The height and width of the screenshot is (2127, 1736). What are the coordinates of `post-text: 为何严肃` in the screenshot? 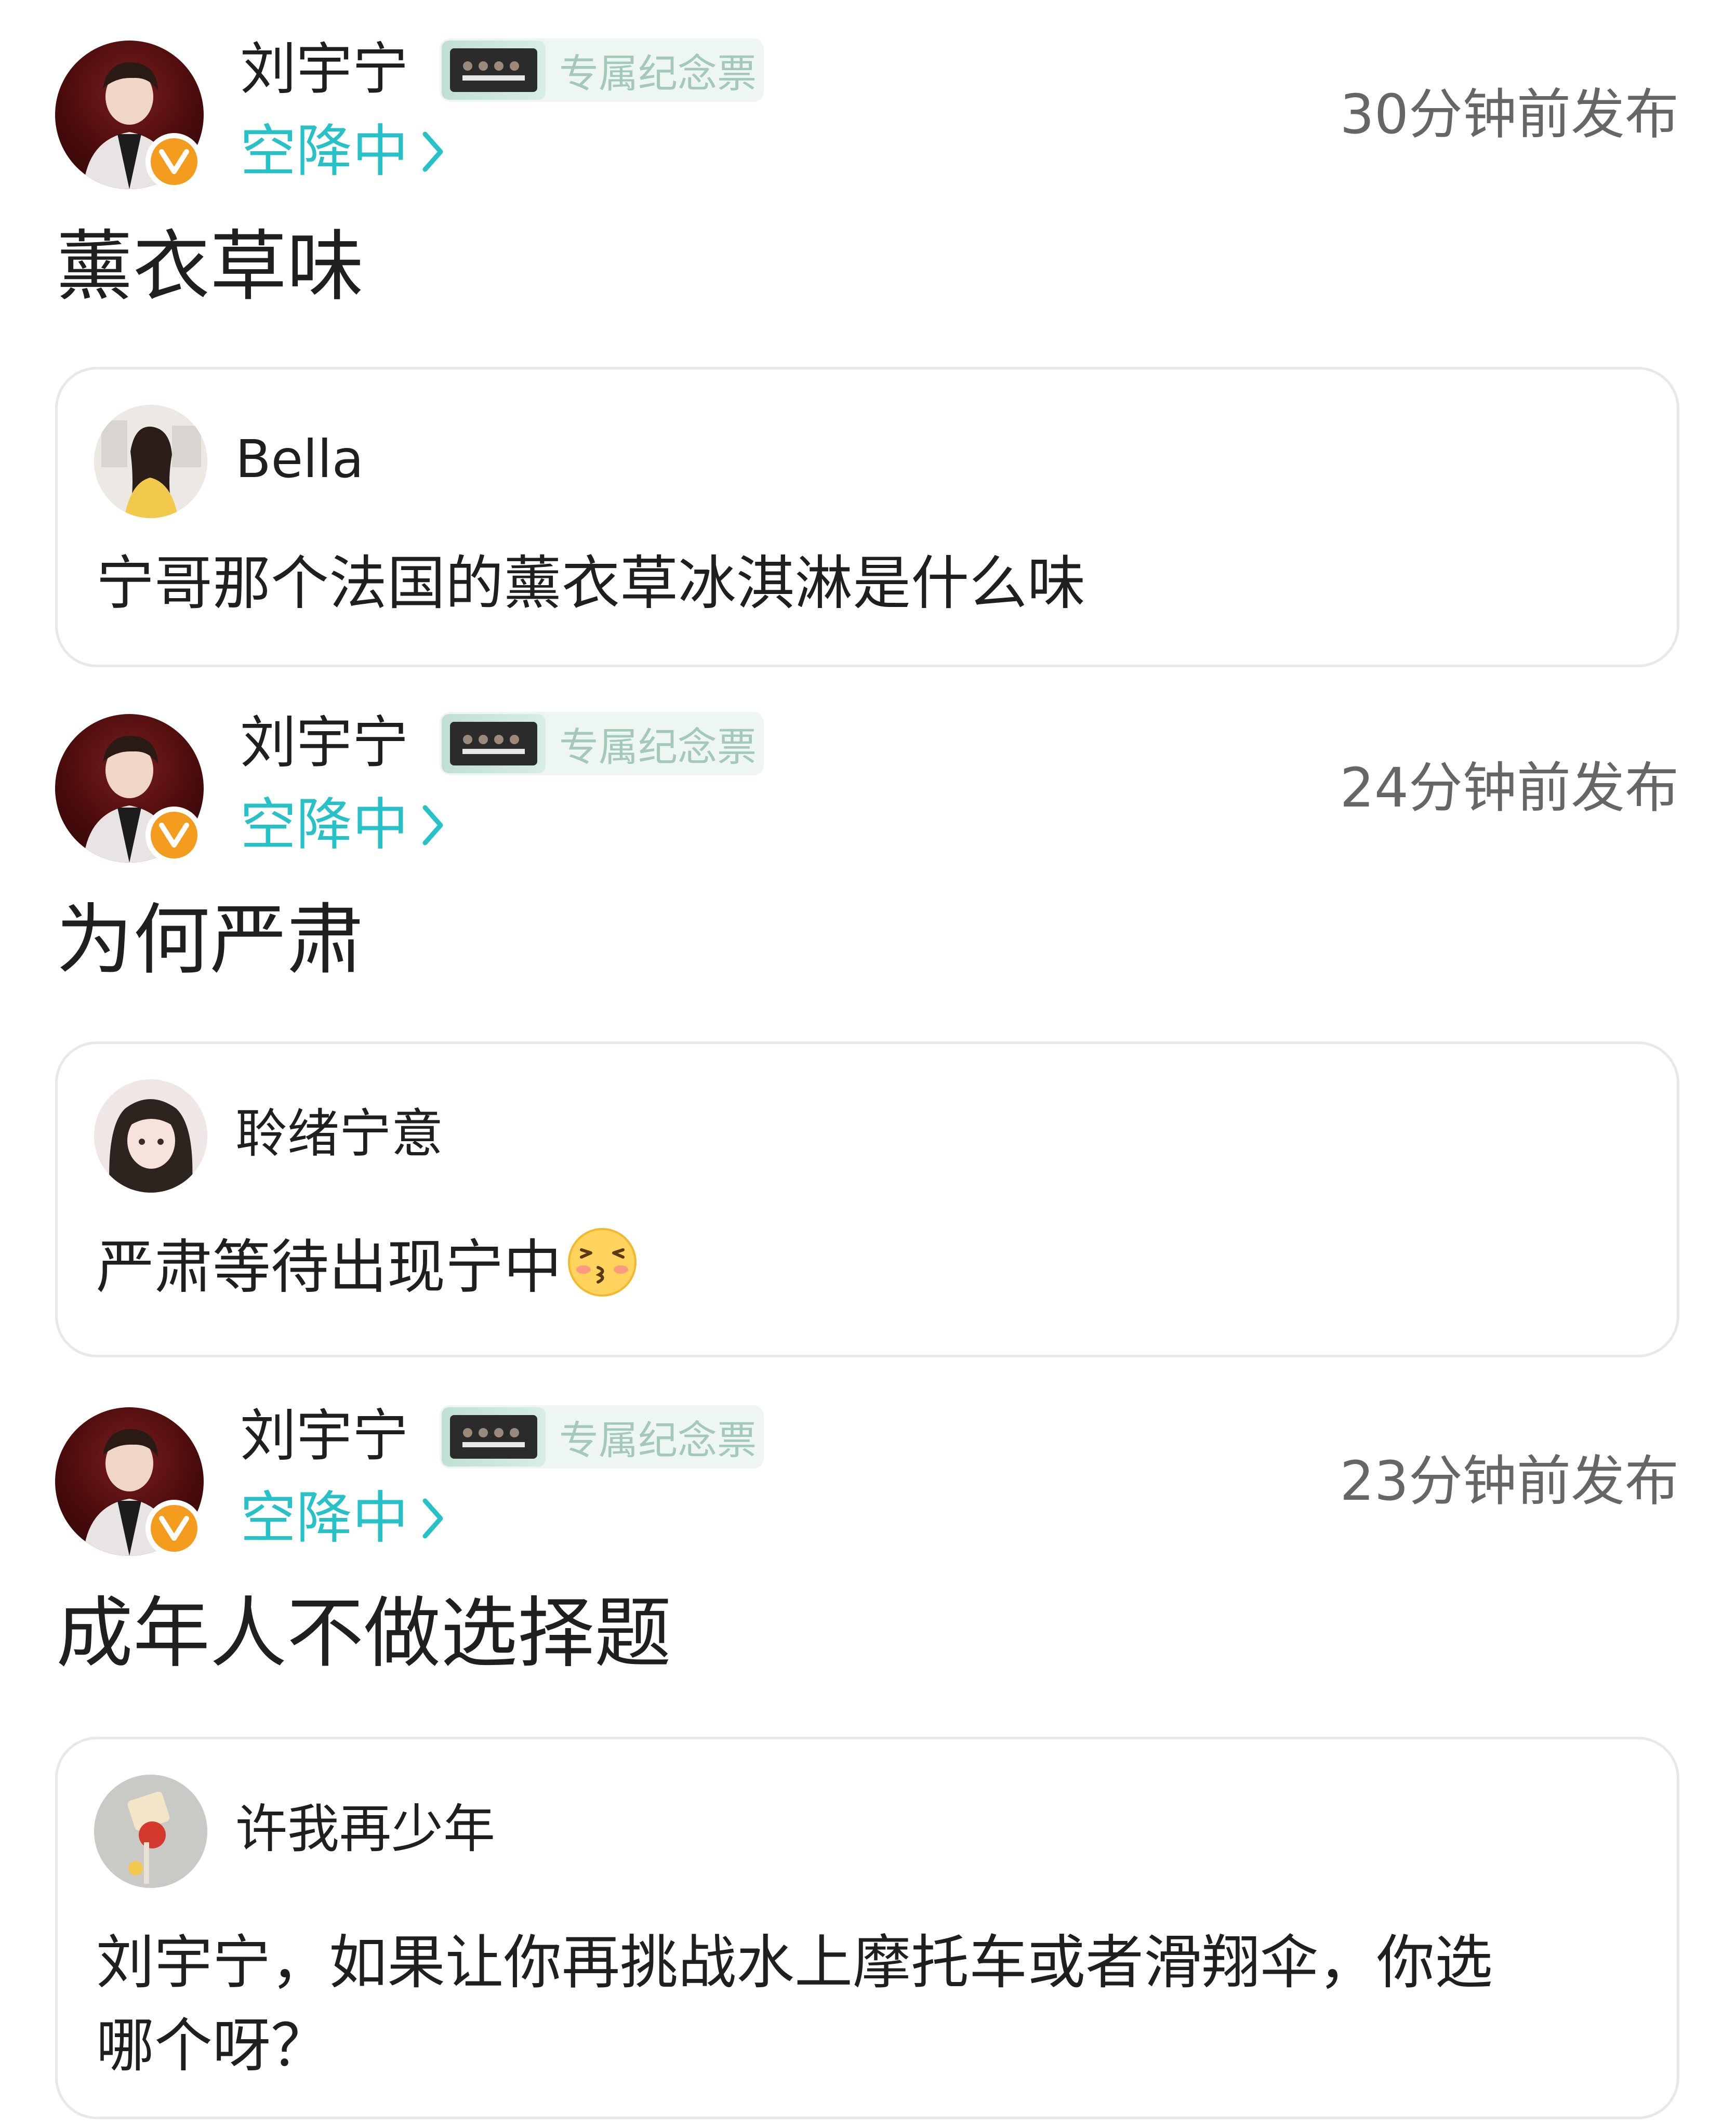 It's located at (210, 940).